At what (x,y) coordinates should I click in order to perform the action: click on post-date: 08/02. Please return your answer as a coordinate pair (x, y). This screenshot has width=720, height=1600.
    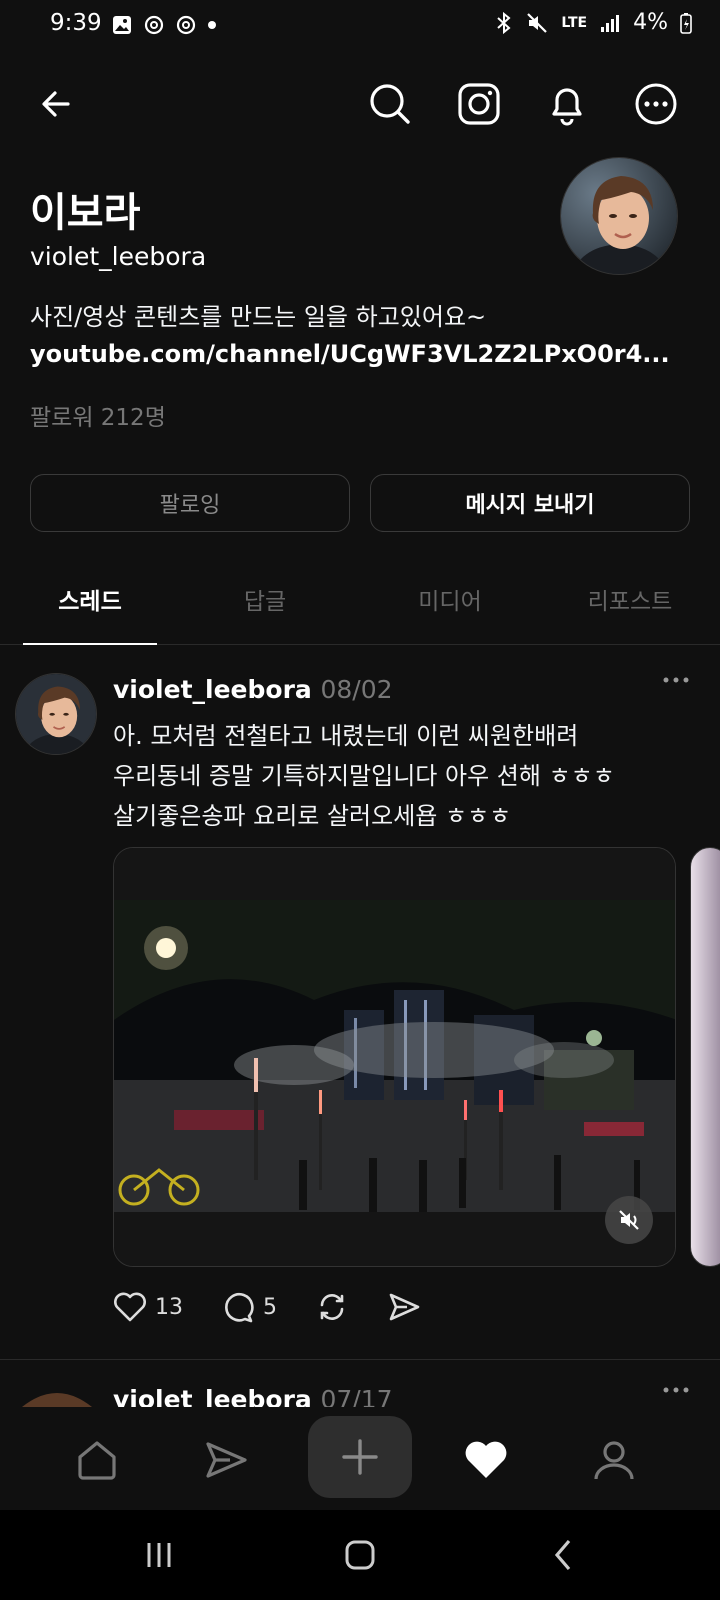
    Looking at the image, I should click on (356, 689).